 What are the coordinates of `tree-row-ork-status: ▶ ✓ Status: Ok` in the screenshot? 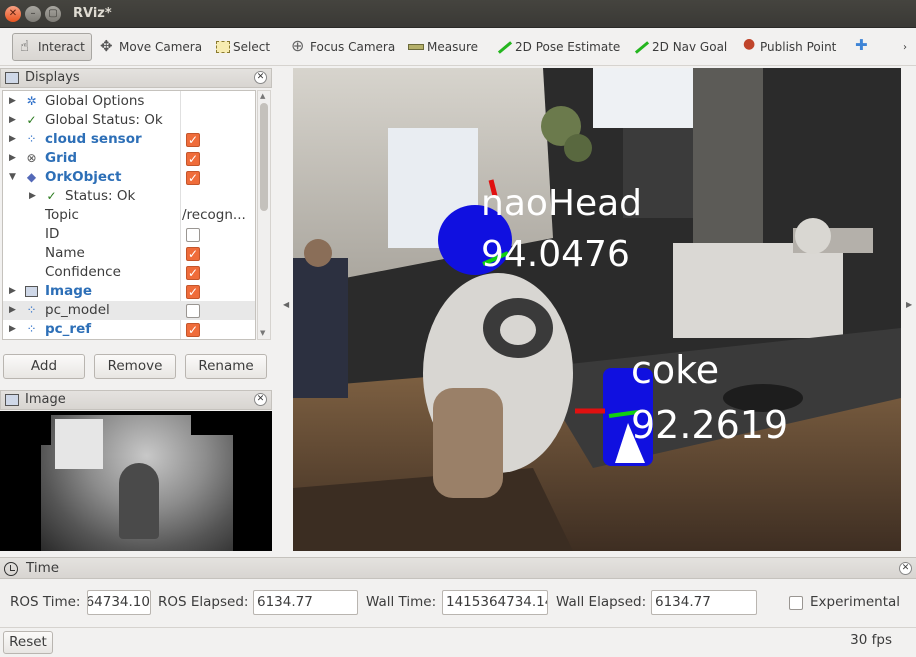 It's located at (129, 196).